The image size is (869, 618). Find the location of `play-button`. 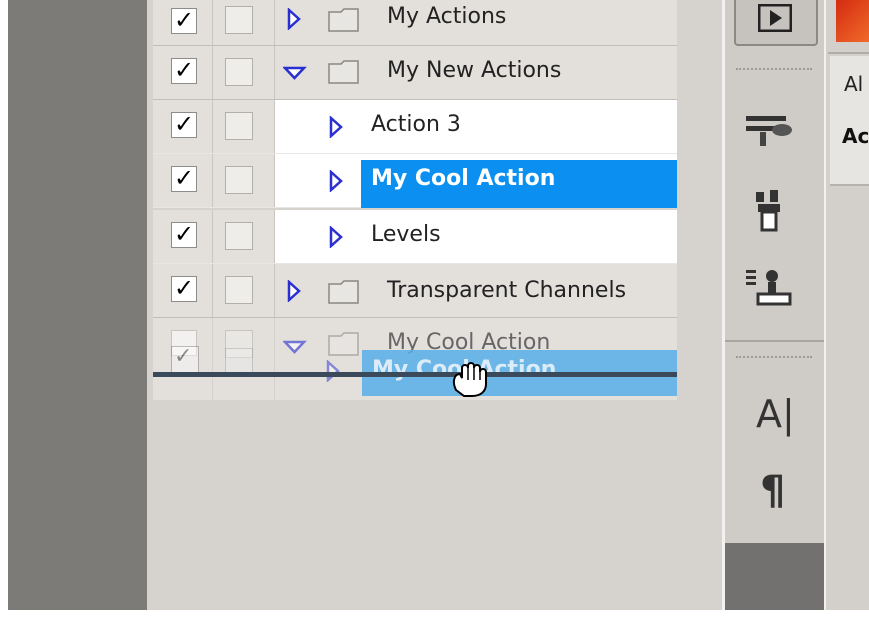

play-button is located at coordinates (776, 23).